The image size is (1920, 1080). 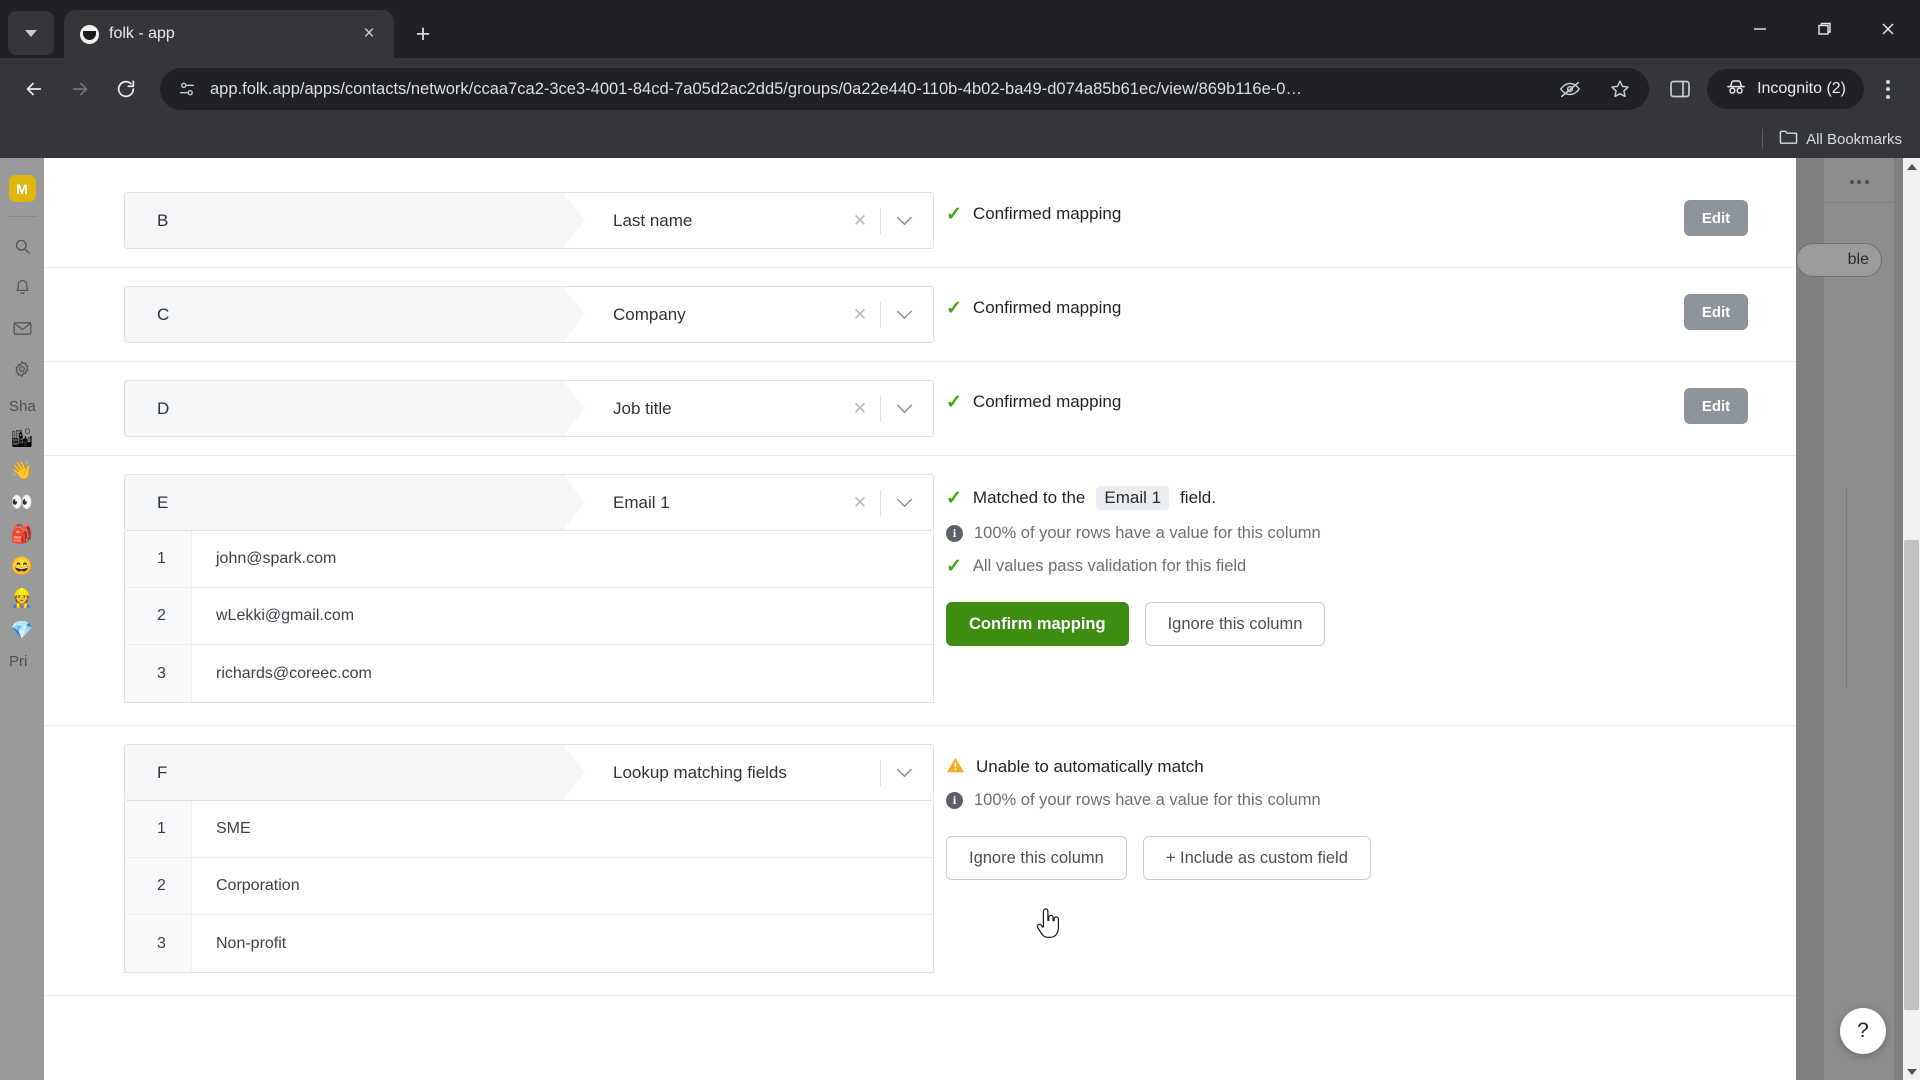 I want to click on minimize-window-icon, so click(x=1760, y=29).